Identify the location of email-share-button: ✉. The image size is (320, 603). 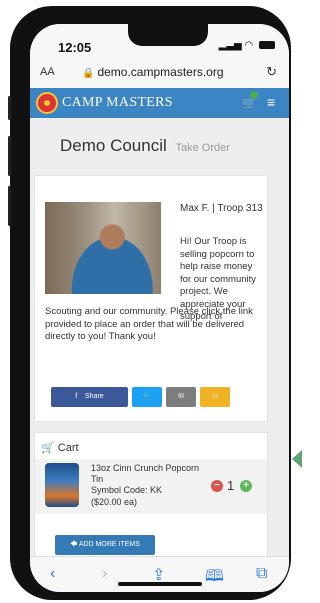
(181, 397).